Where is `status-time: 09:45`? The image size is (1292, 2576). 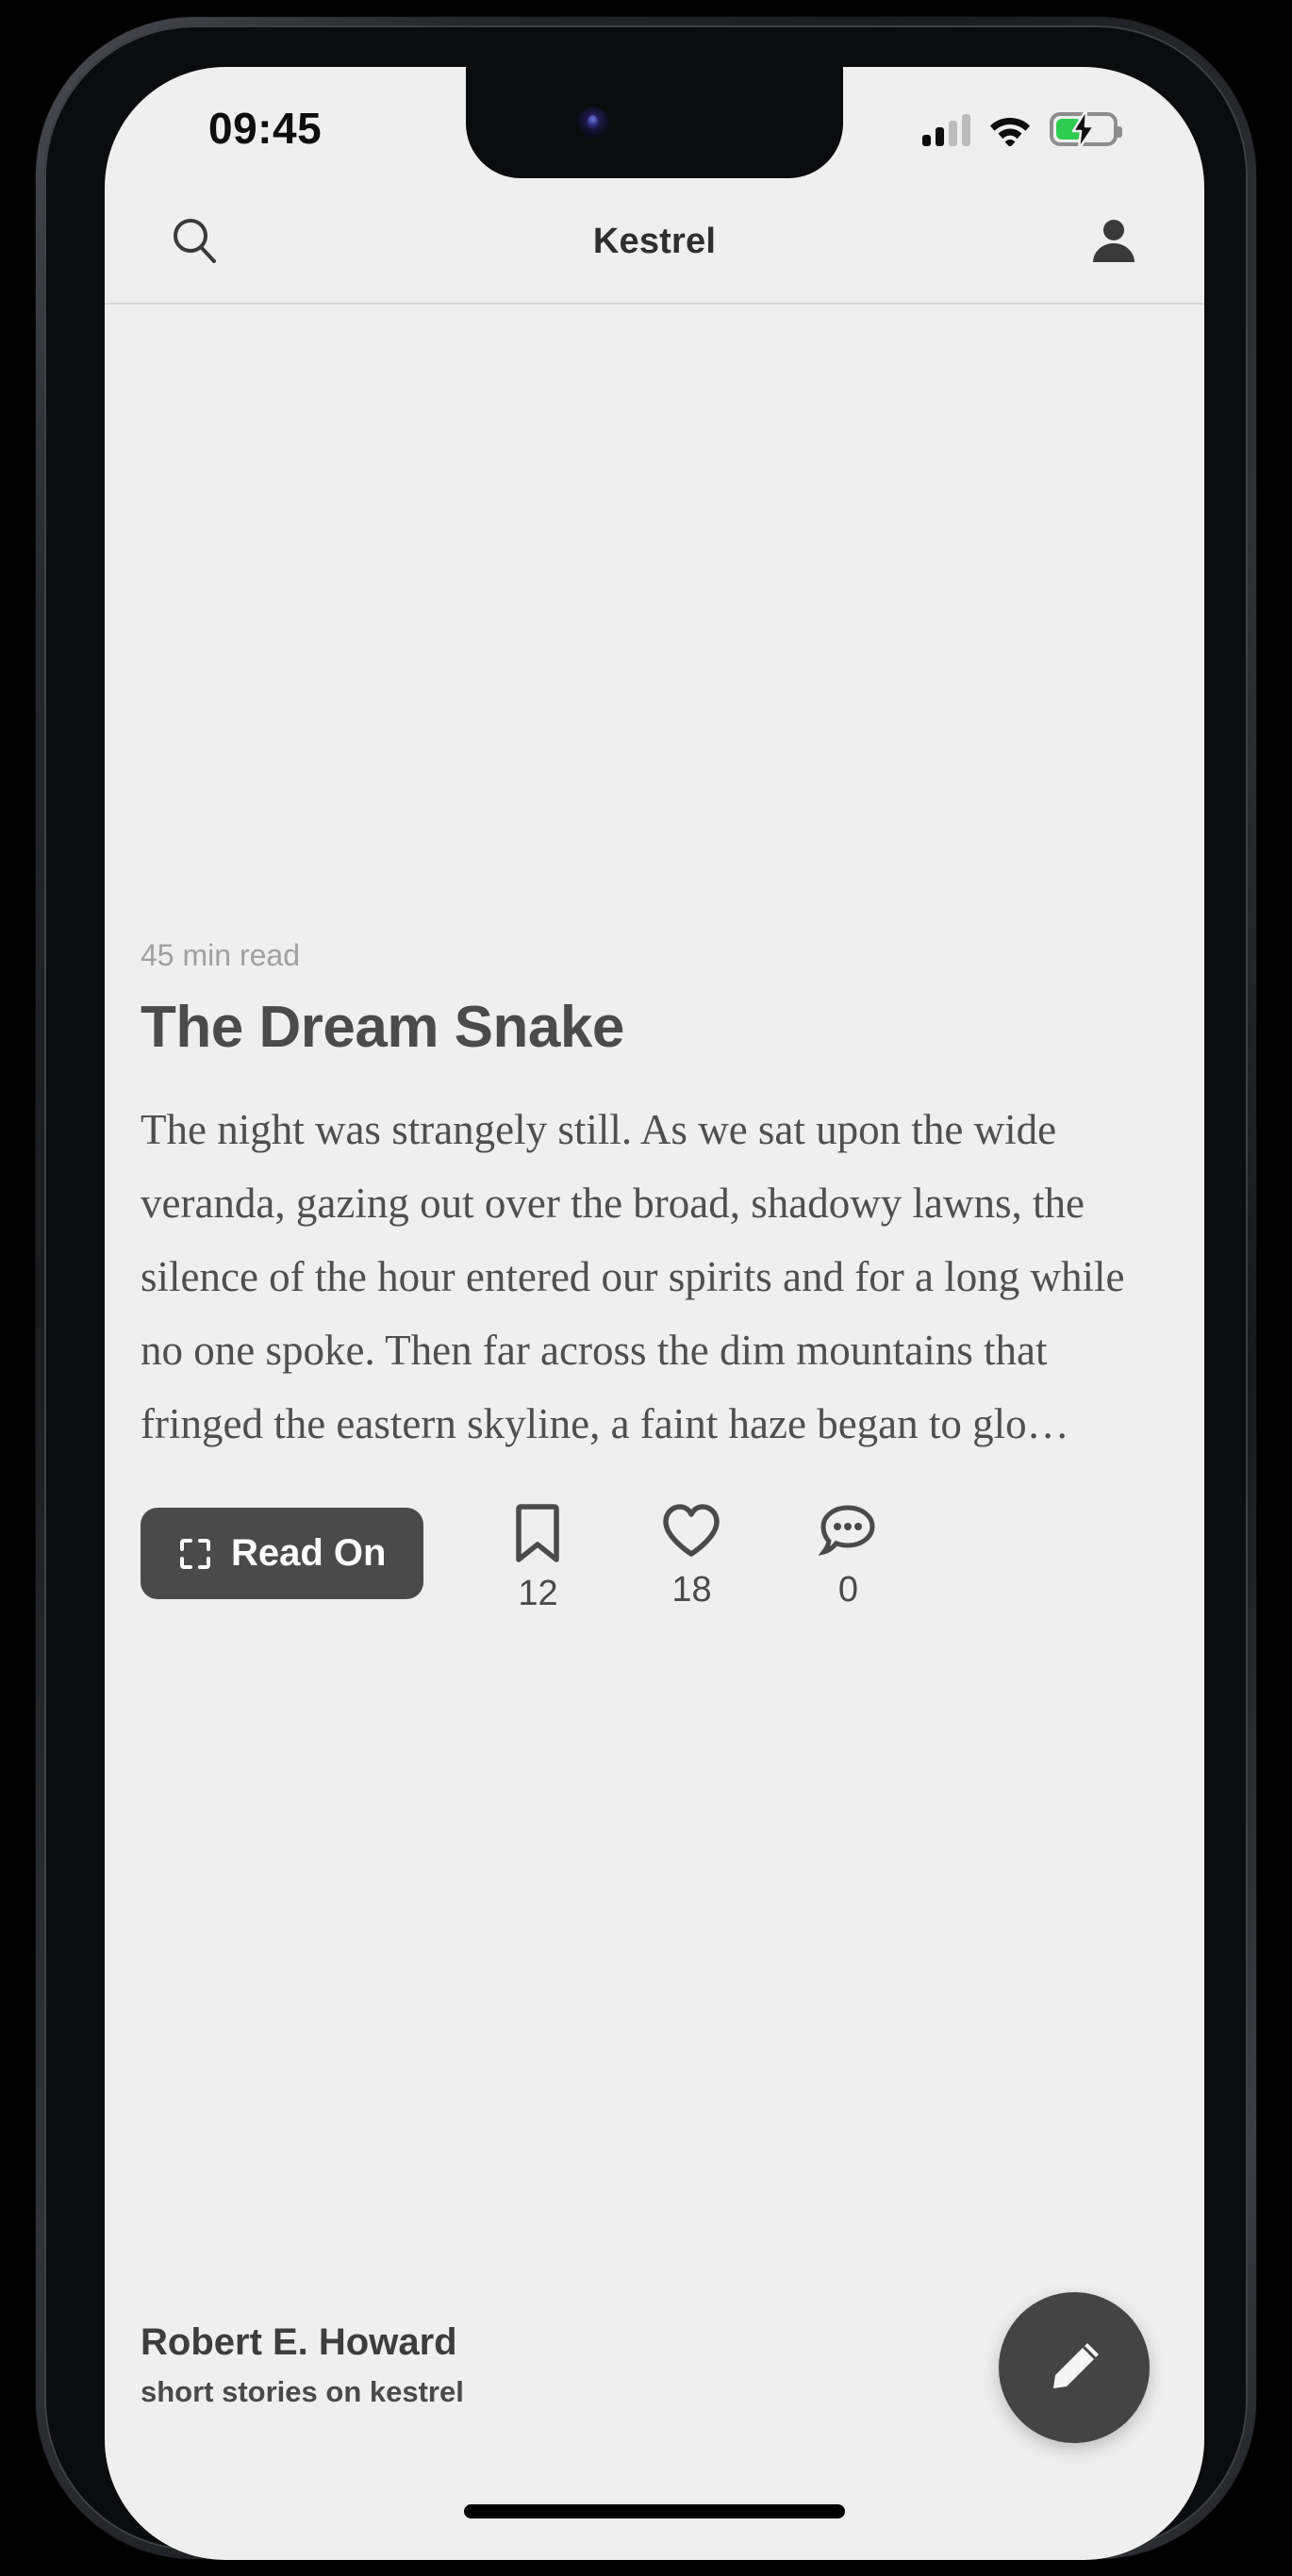
status-time: 09:45 is located at coordinates (265, 128).